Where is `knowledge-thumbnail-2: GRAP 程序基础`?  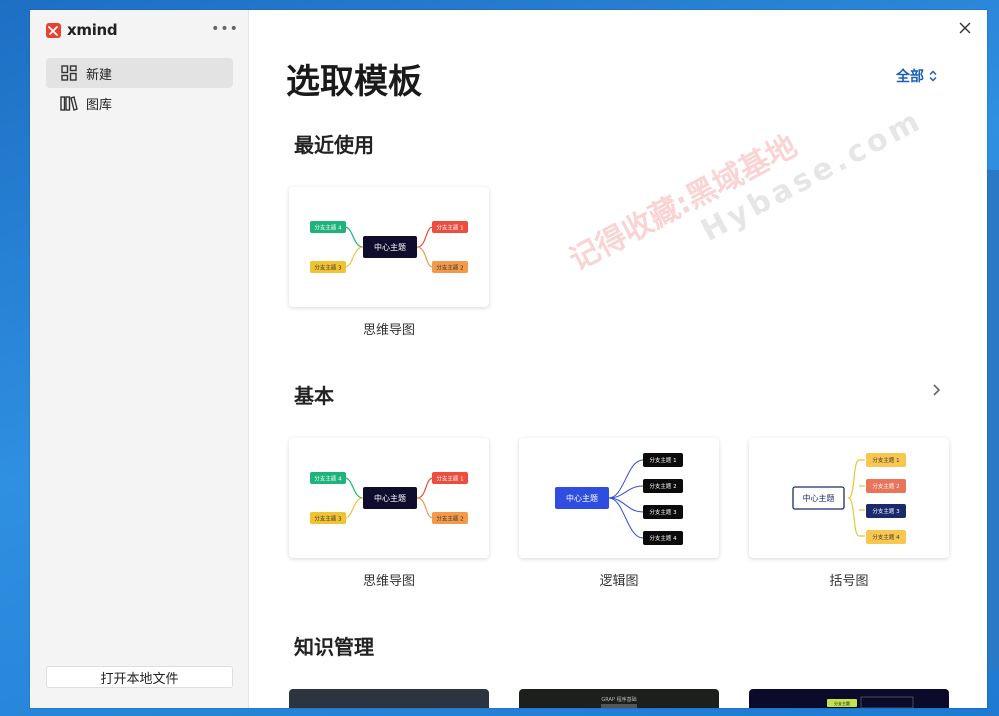
knowledge-thumbnail-2: GRAP 程序基础 is located at coordinates (619, 702).